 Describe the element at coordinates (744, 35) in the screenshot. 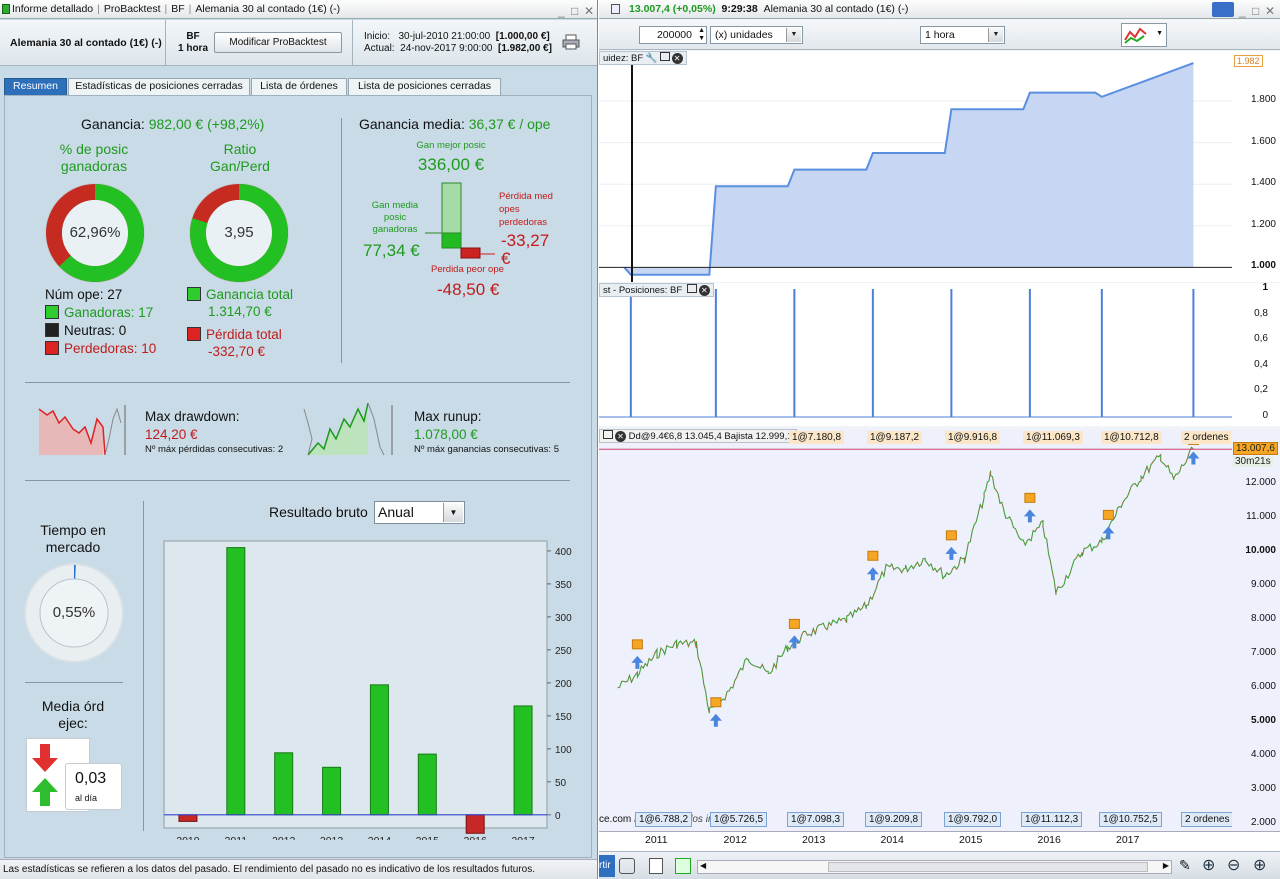

I see `units-value: (x) unidades` at that location.